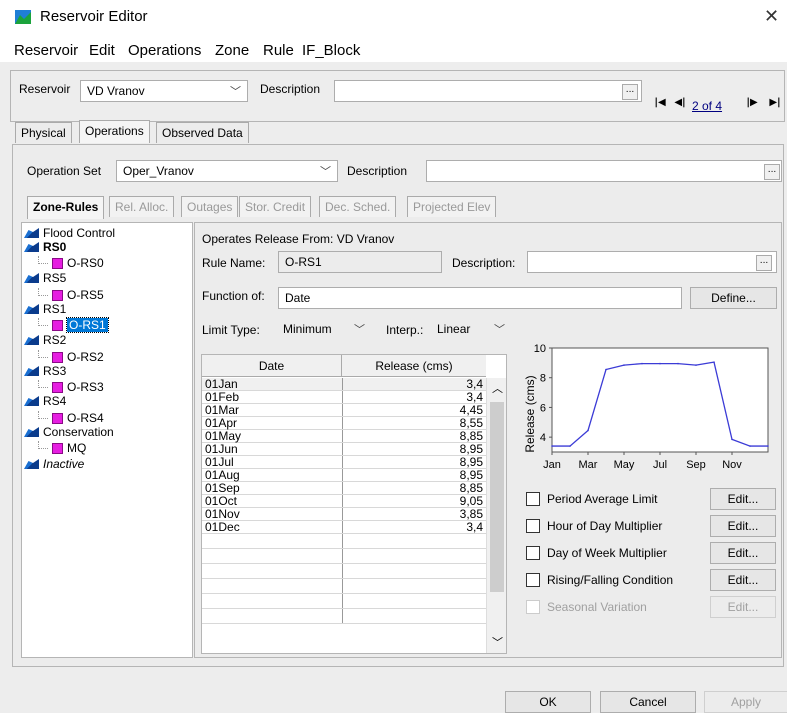  I want to click on date-cell: 01Oct, so click(272, 501).